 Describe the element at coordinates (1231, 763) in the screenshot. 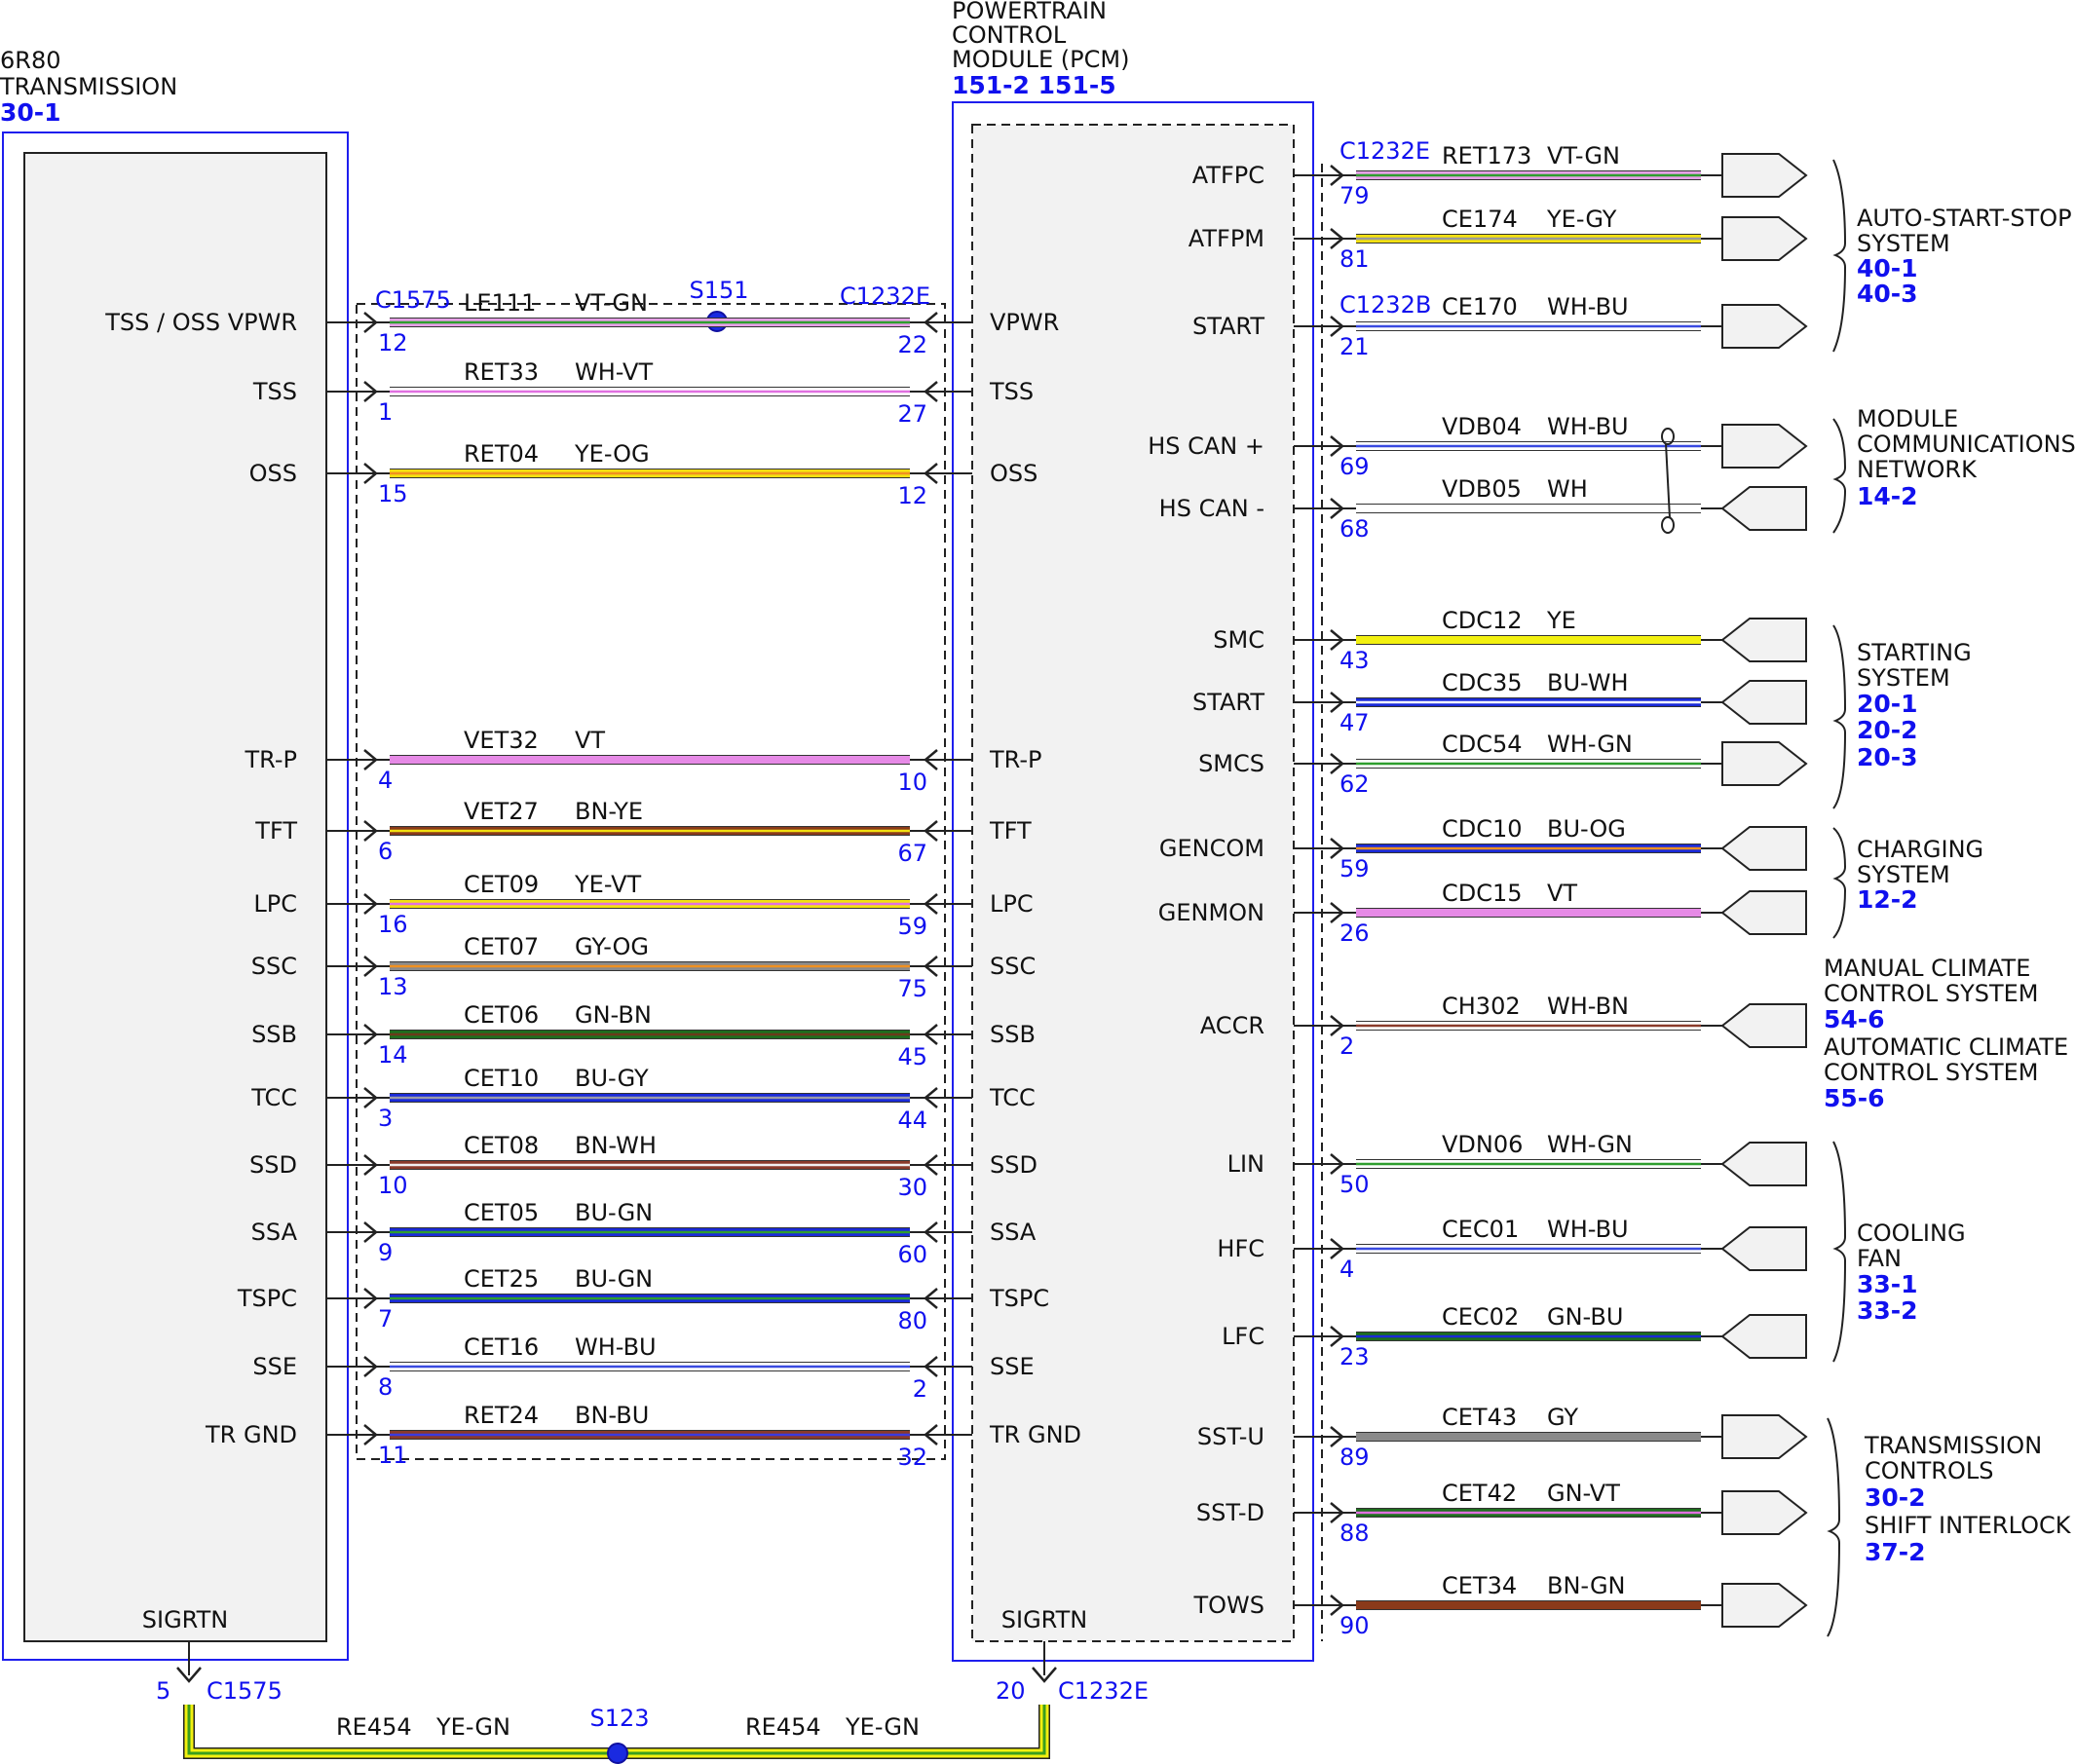

I see `pcm-pin-label: SMCS` at that location.